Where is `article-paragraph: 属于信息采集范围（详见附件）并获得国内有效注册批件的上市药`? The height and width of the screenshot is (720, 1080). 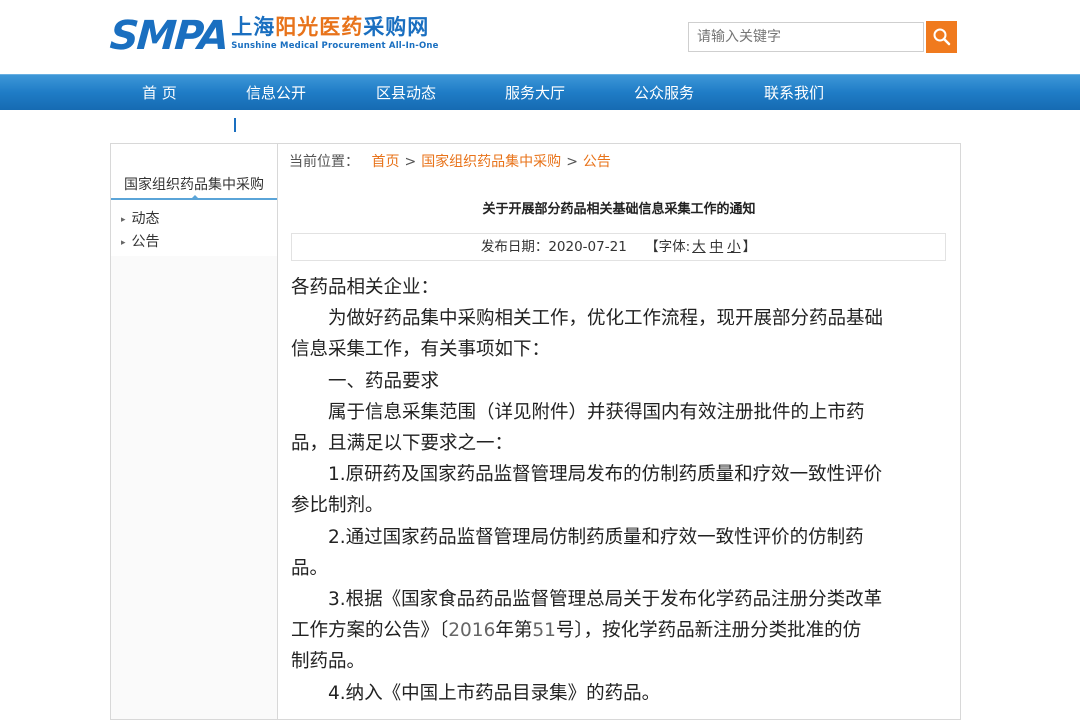 article-paragraph: 属于信息采集范围（详见附件）并获得国内有效注册批件的上市药 is located at coordinates (596, 412).